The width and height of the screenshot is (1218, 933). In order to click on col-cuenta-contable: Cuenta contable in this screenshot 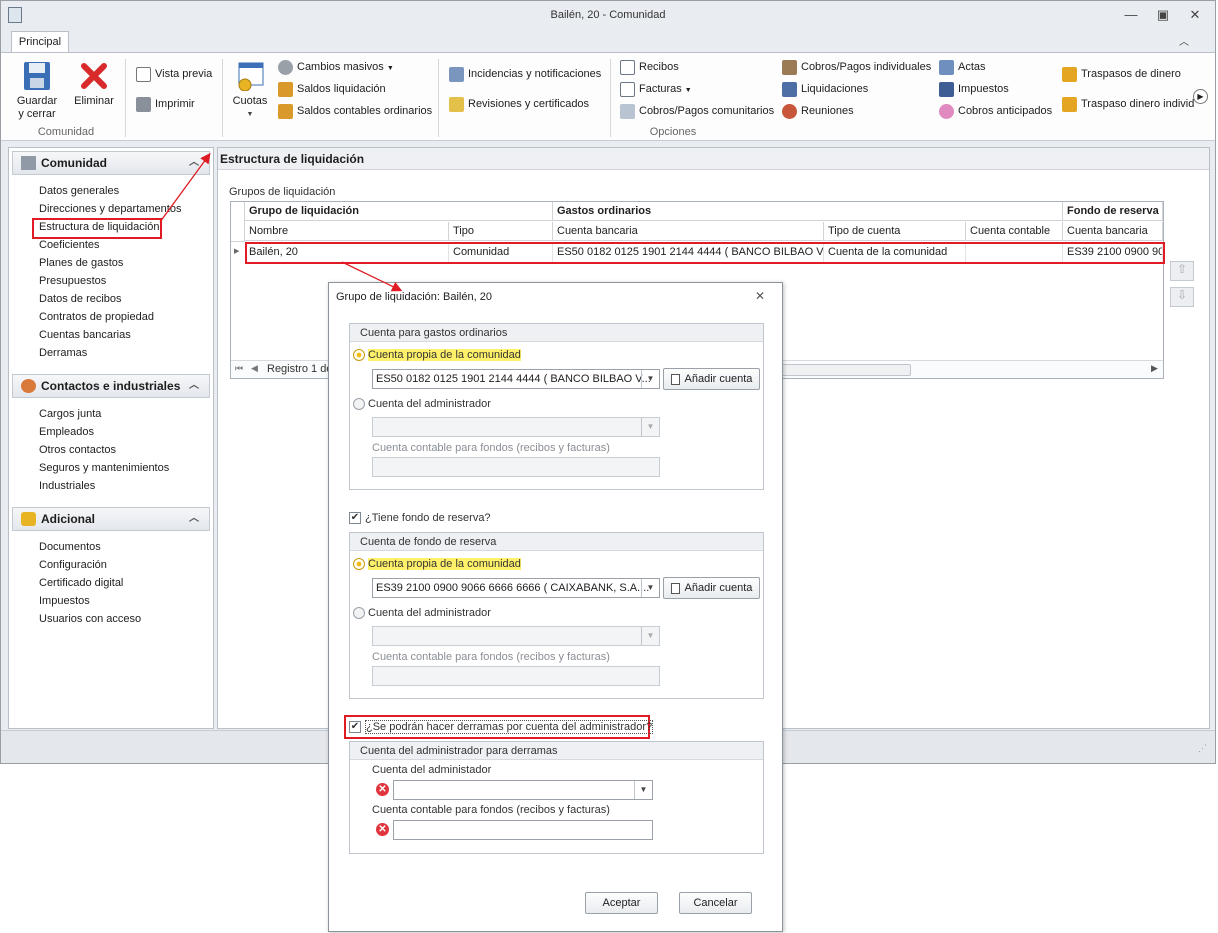, I will do `click(1014, 231)`.